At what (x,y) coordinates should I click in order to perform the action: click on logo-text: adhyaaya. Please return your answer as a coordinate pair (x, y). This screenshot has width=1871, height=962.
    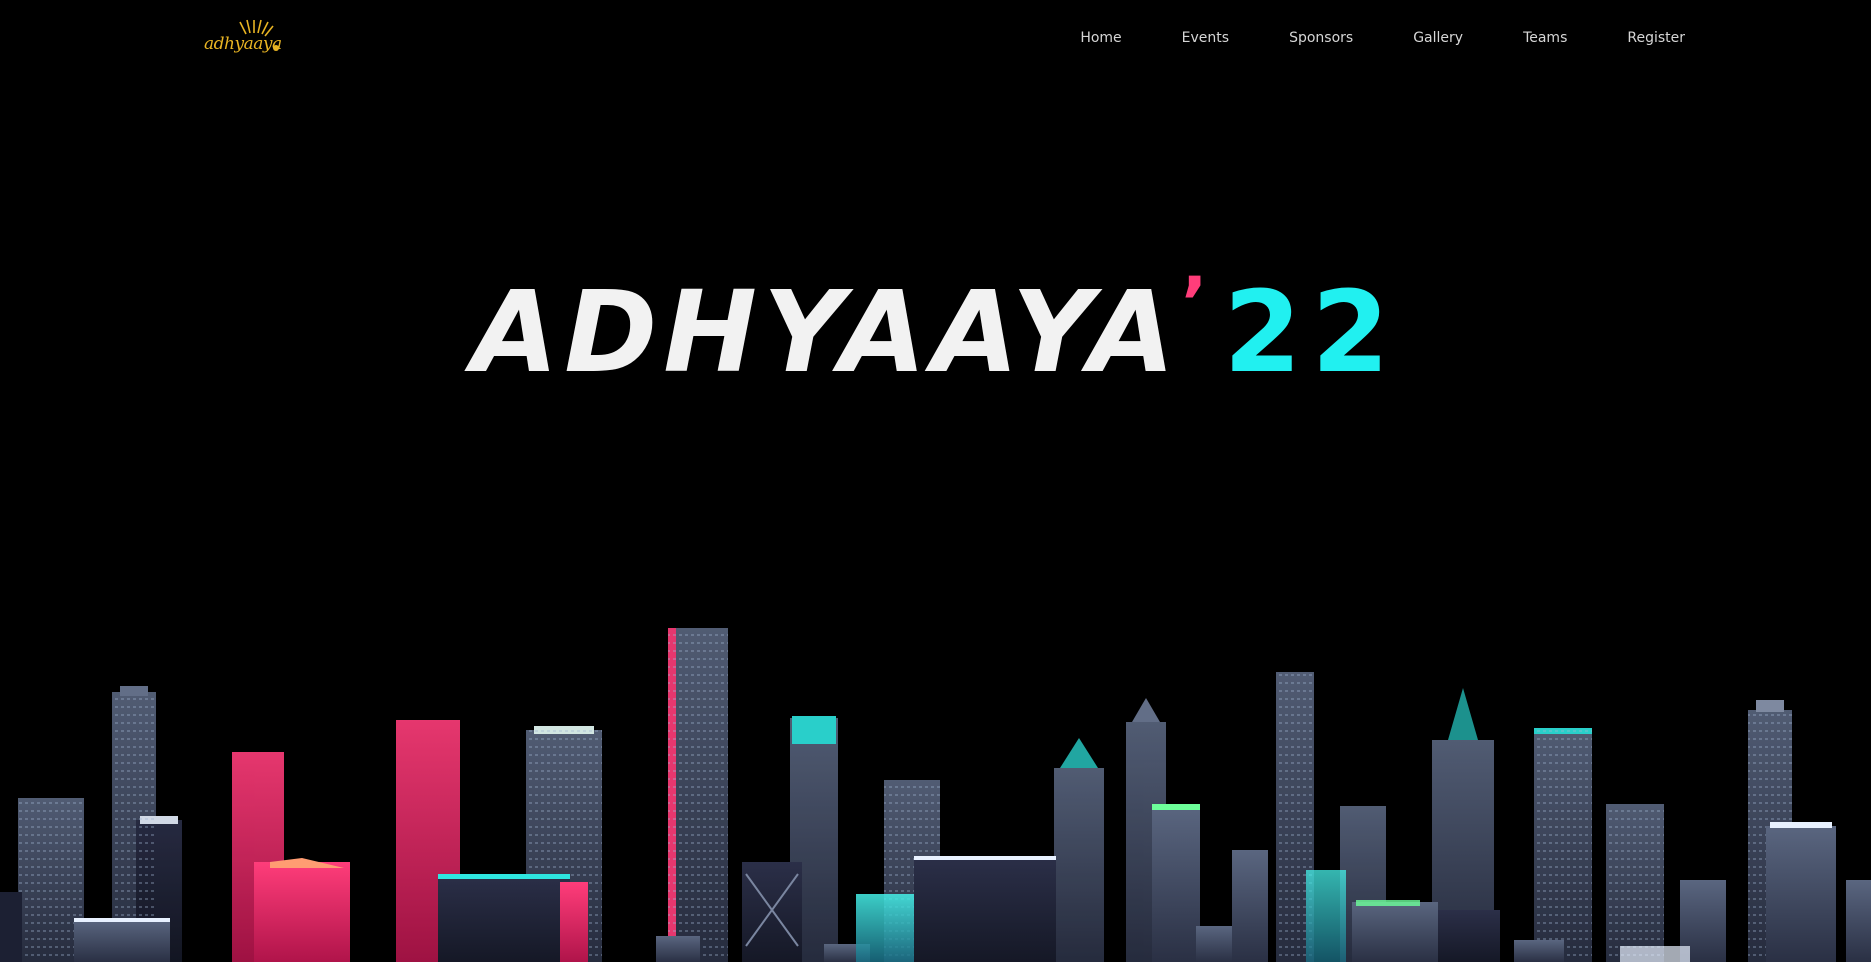
    Looking at the image, I should click on (243, 44).